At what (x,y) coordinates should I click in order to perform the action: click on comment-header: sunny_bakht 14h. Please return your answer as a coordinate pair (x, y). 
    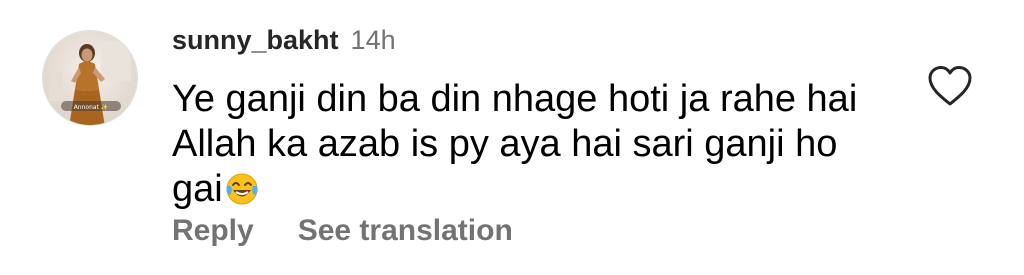
    Looking at the image, I should click on (284, 43).